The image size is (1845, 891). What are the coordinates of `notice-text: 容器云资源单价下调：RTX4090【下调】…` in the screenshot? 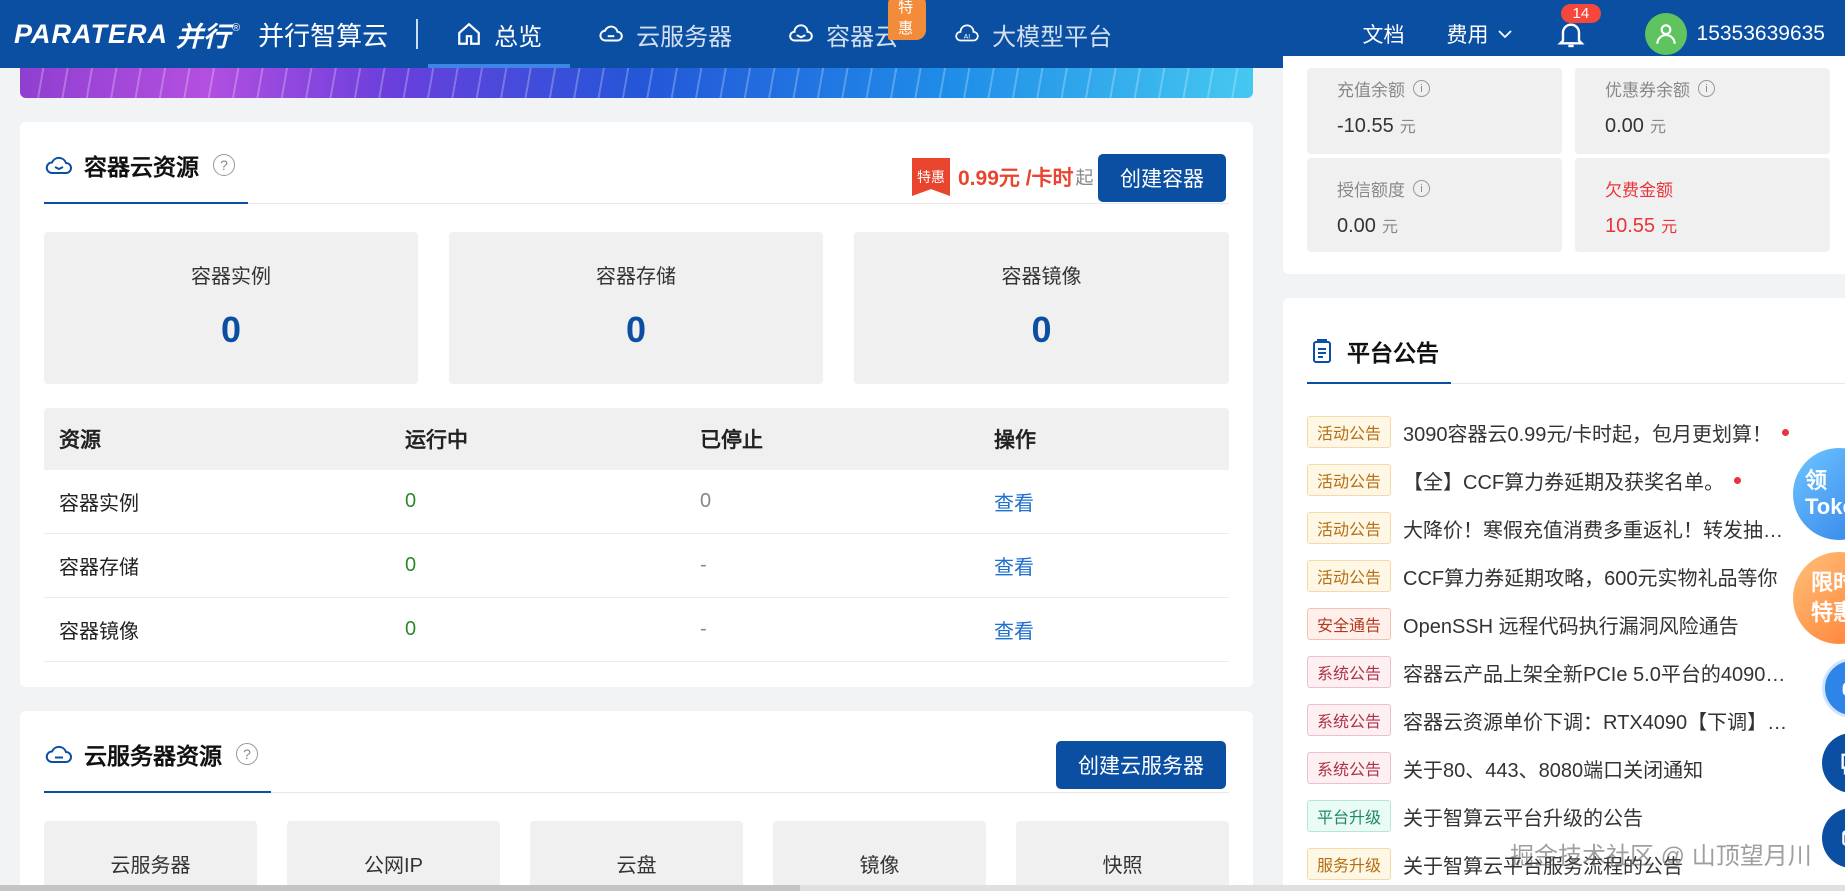 It's located at (1595, 722).